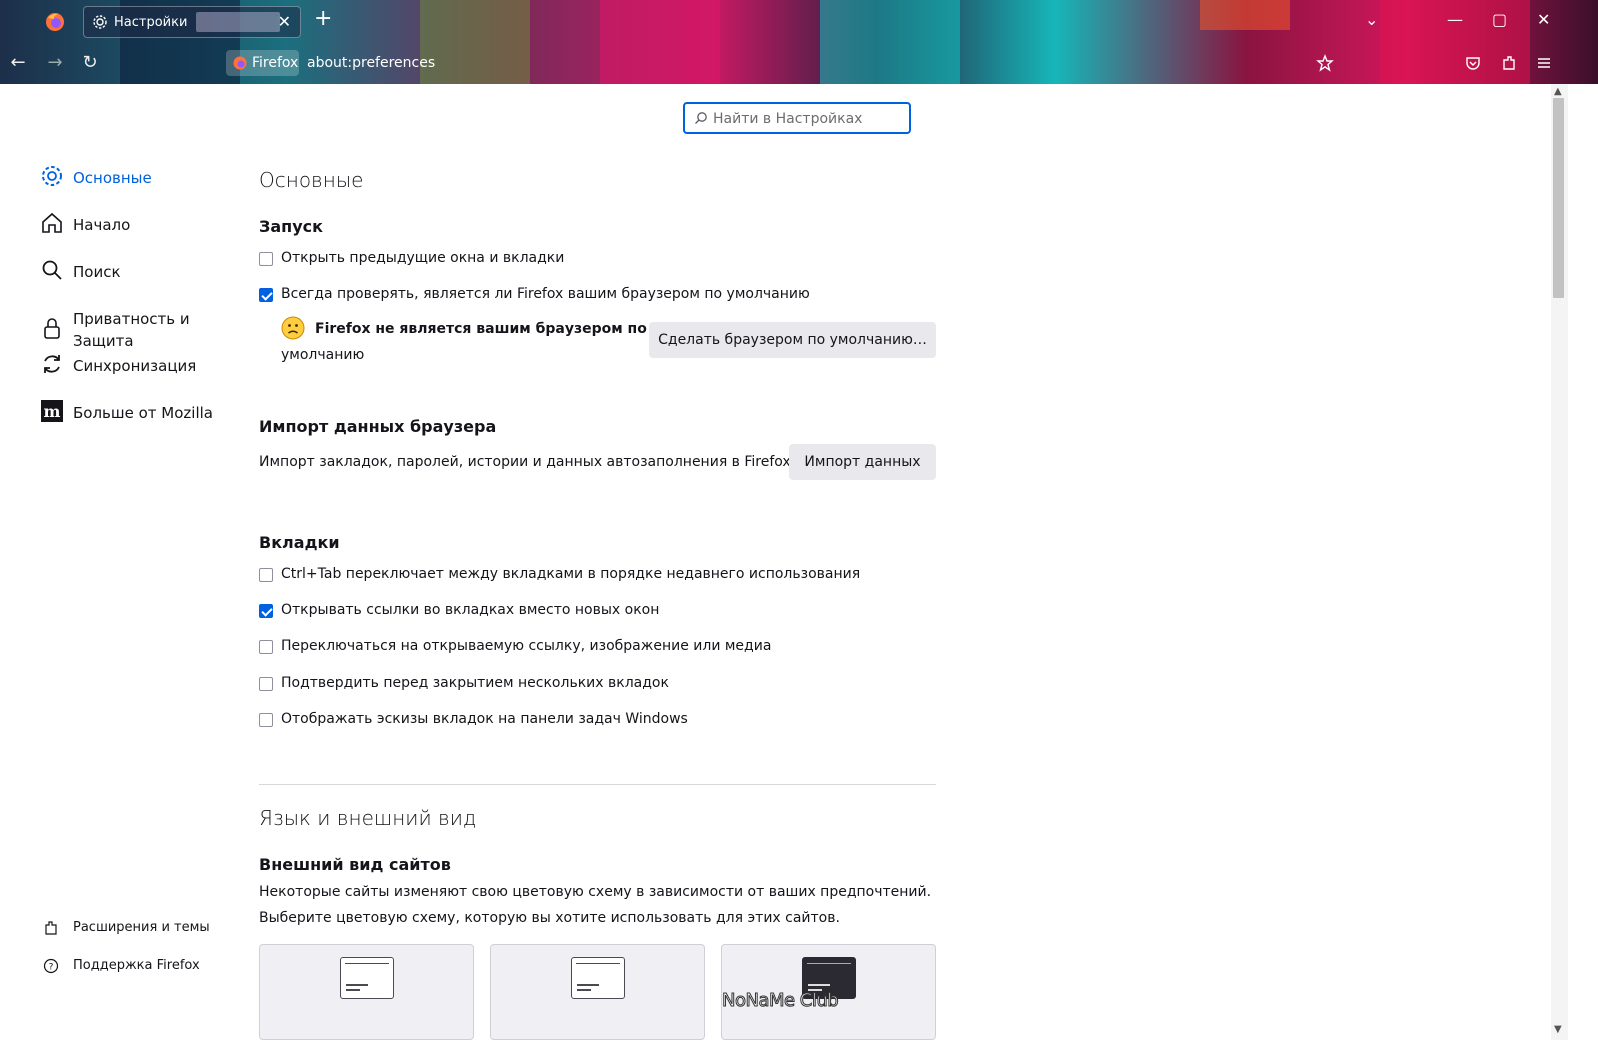  Describe the element at coordinates (299, 542) in the screenshot. I see `tabs-heading: Вкладки` at that location.